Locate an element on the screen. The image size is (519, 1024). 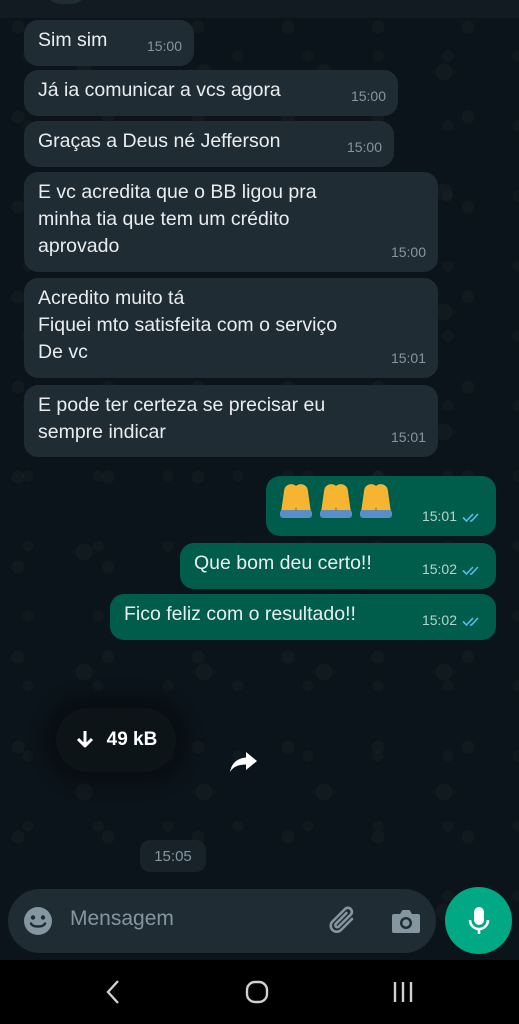
message-incoming: Graças a Deus né Jefferson 15:00 is located at coordinates (209, 144).